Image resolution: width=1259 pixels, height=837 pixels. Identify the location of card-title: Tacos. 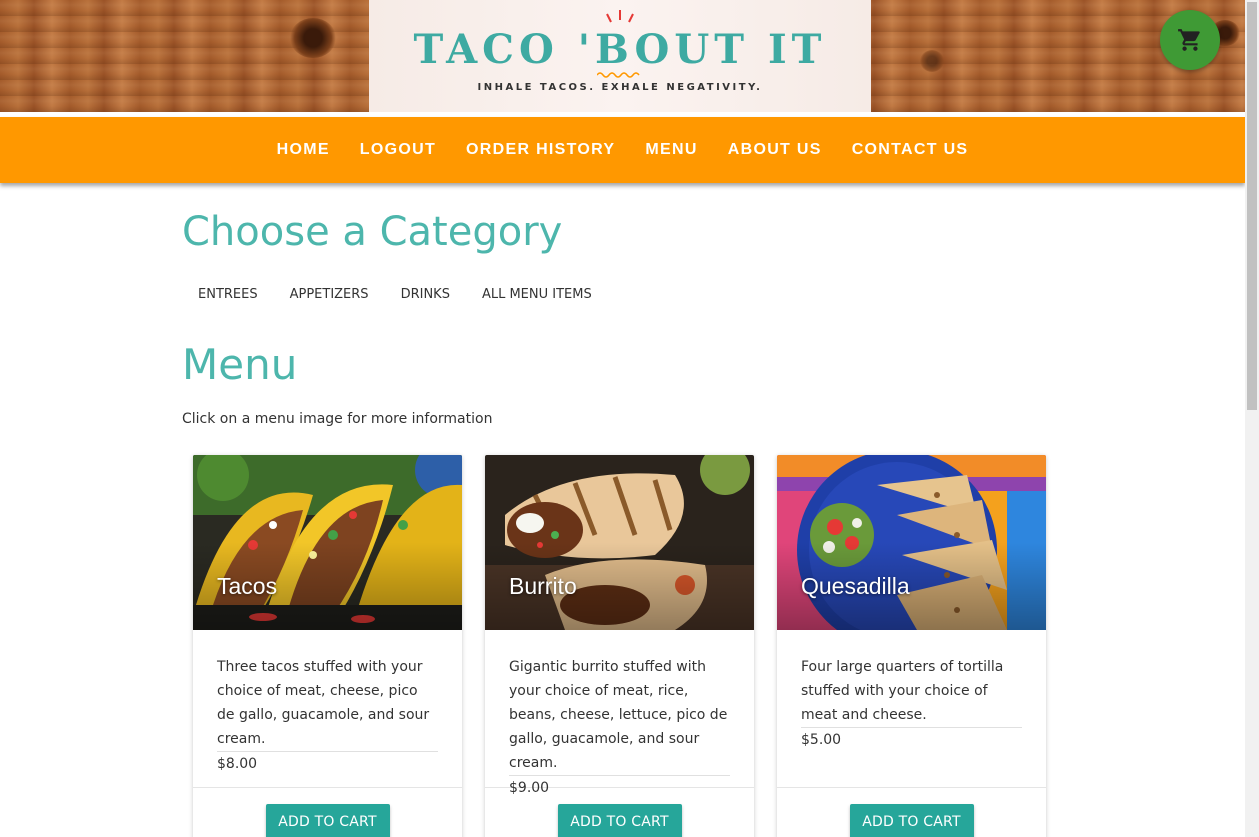
(247, 586).